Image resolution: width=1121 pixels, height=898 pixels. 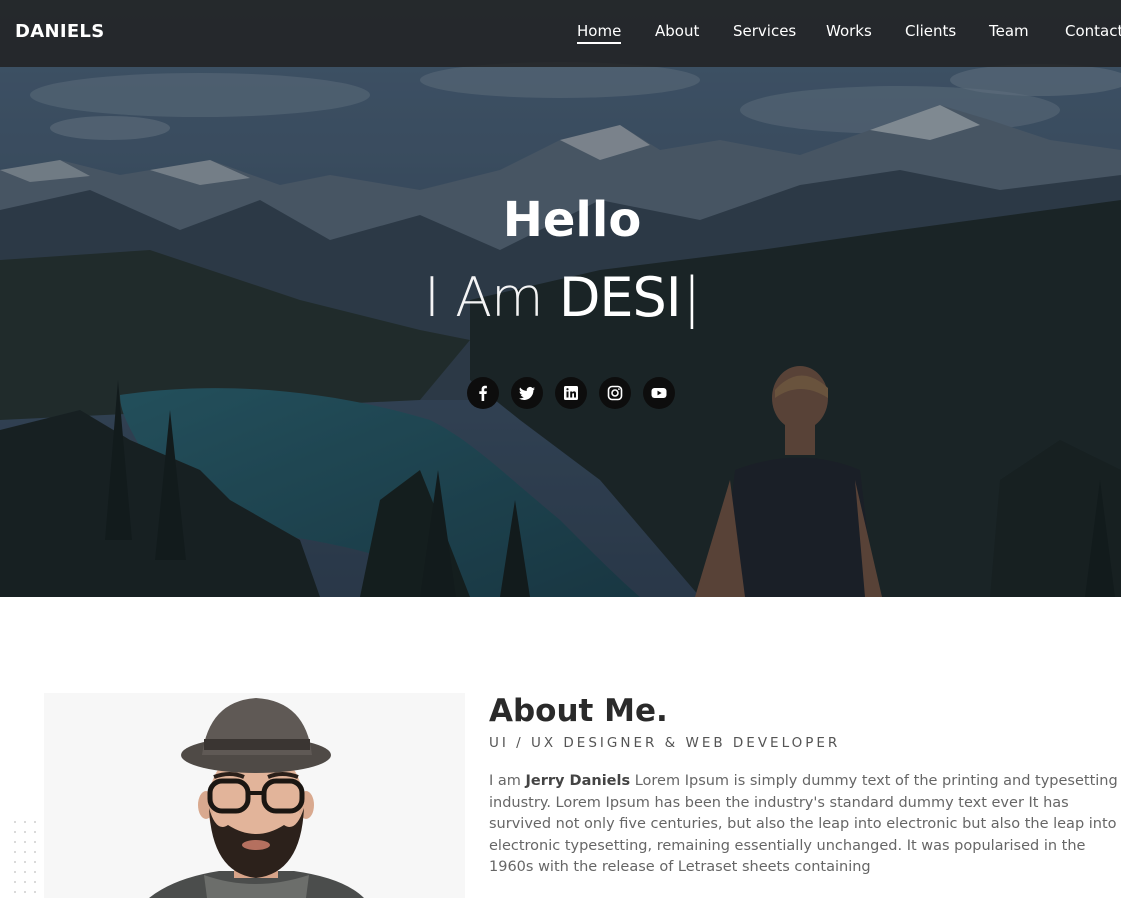 I want to click on linkedin-icon, so click(x=571, y=393).